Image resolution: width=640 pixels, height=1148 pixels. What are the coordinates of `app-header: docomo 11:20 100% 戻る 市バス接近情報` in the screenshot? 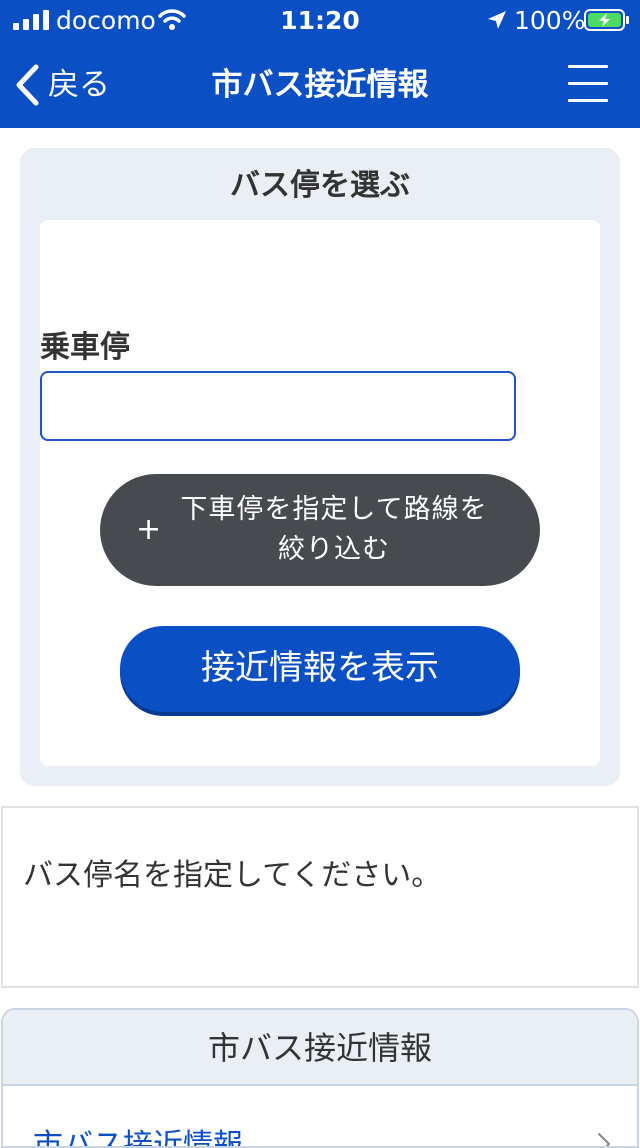 It's located at (320, 64).